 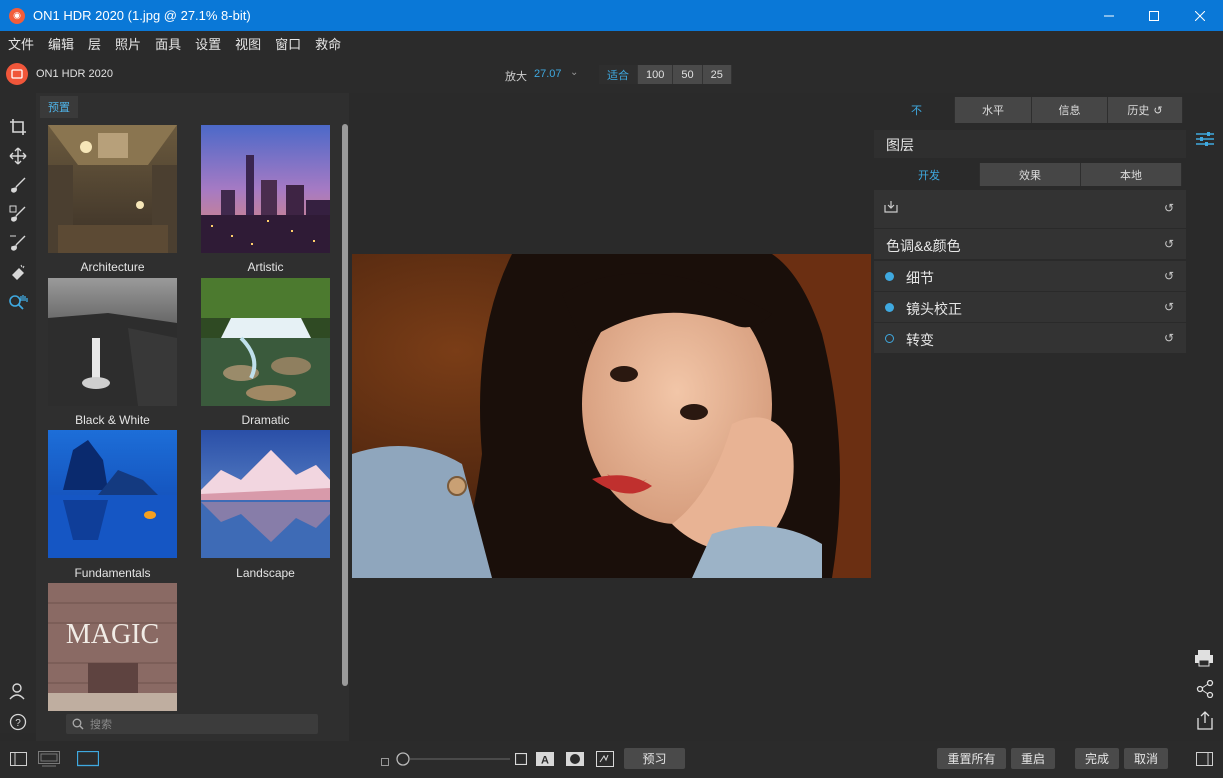 I want to click on tab-history: 历史 ↺, so click(x=1145, y=110).